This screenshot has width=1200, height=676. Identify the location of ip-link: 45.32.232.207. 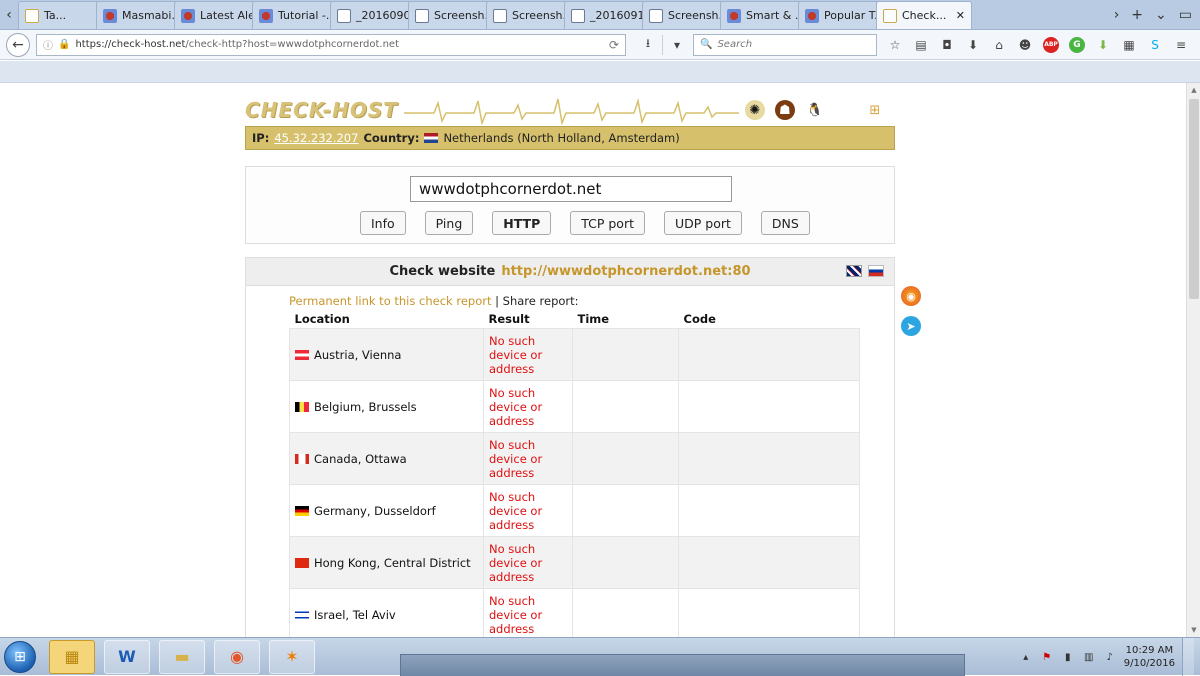
(316, 138).